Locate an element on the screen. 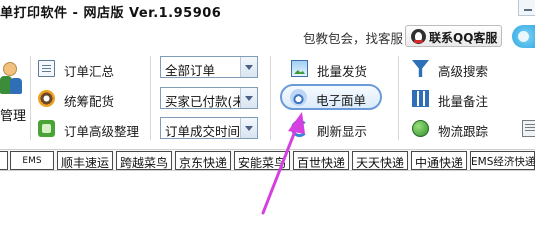  qq-support-button: 联系QQ客服 is located at coordinates (453, 36).